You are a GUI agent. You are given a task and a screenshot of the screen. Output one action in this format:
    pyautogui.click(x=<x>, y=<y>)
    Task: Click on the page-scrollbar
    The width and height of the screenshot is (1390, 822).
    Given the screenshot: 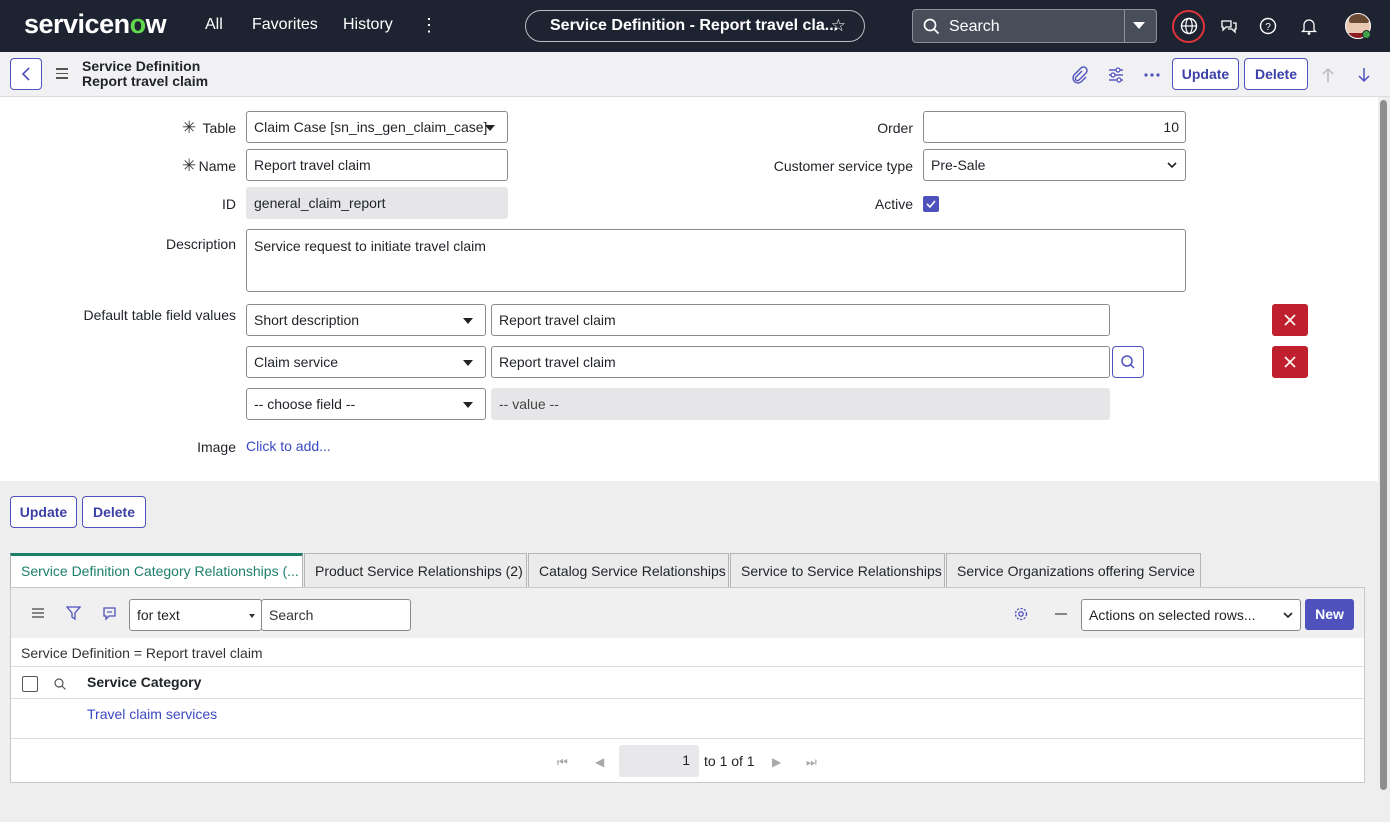 What is the action you would take?
    pyautogui.click(x=1383, y=445)
    